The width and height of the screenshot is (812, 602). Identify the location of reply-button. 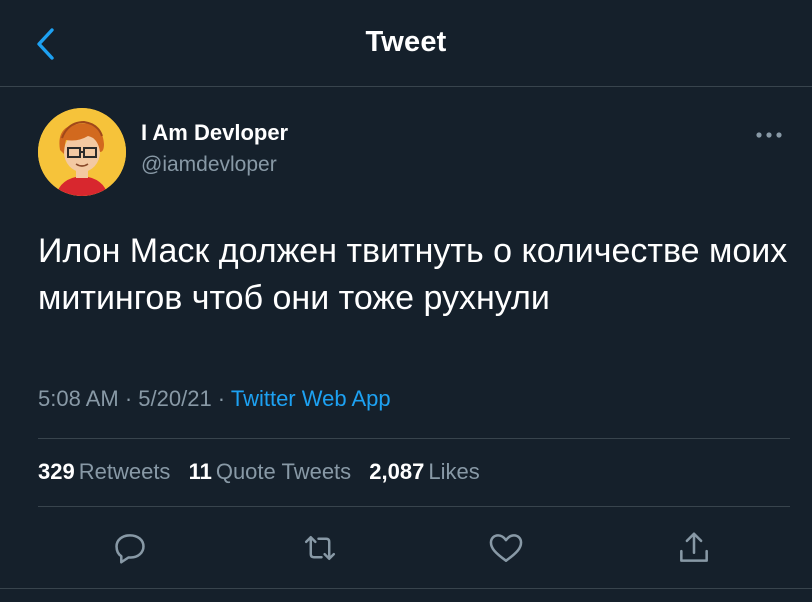
(130, 548).